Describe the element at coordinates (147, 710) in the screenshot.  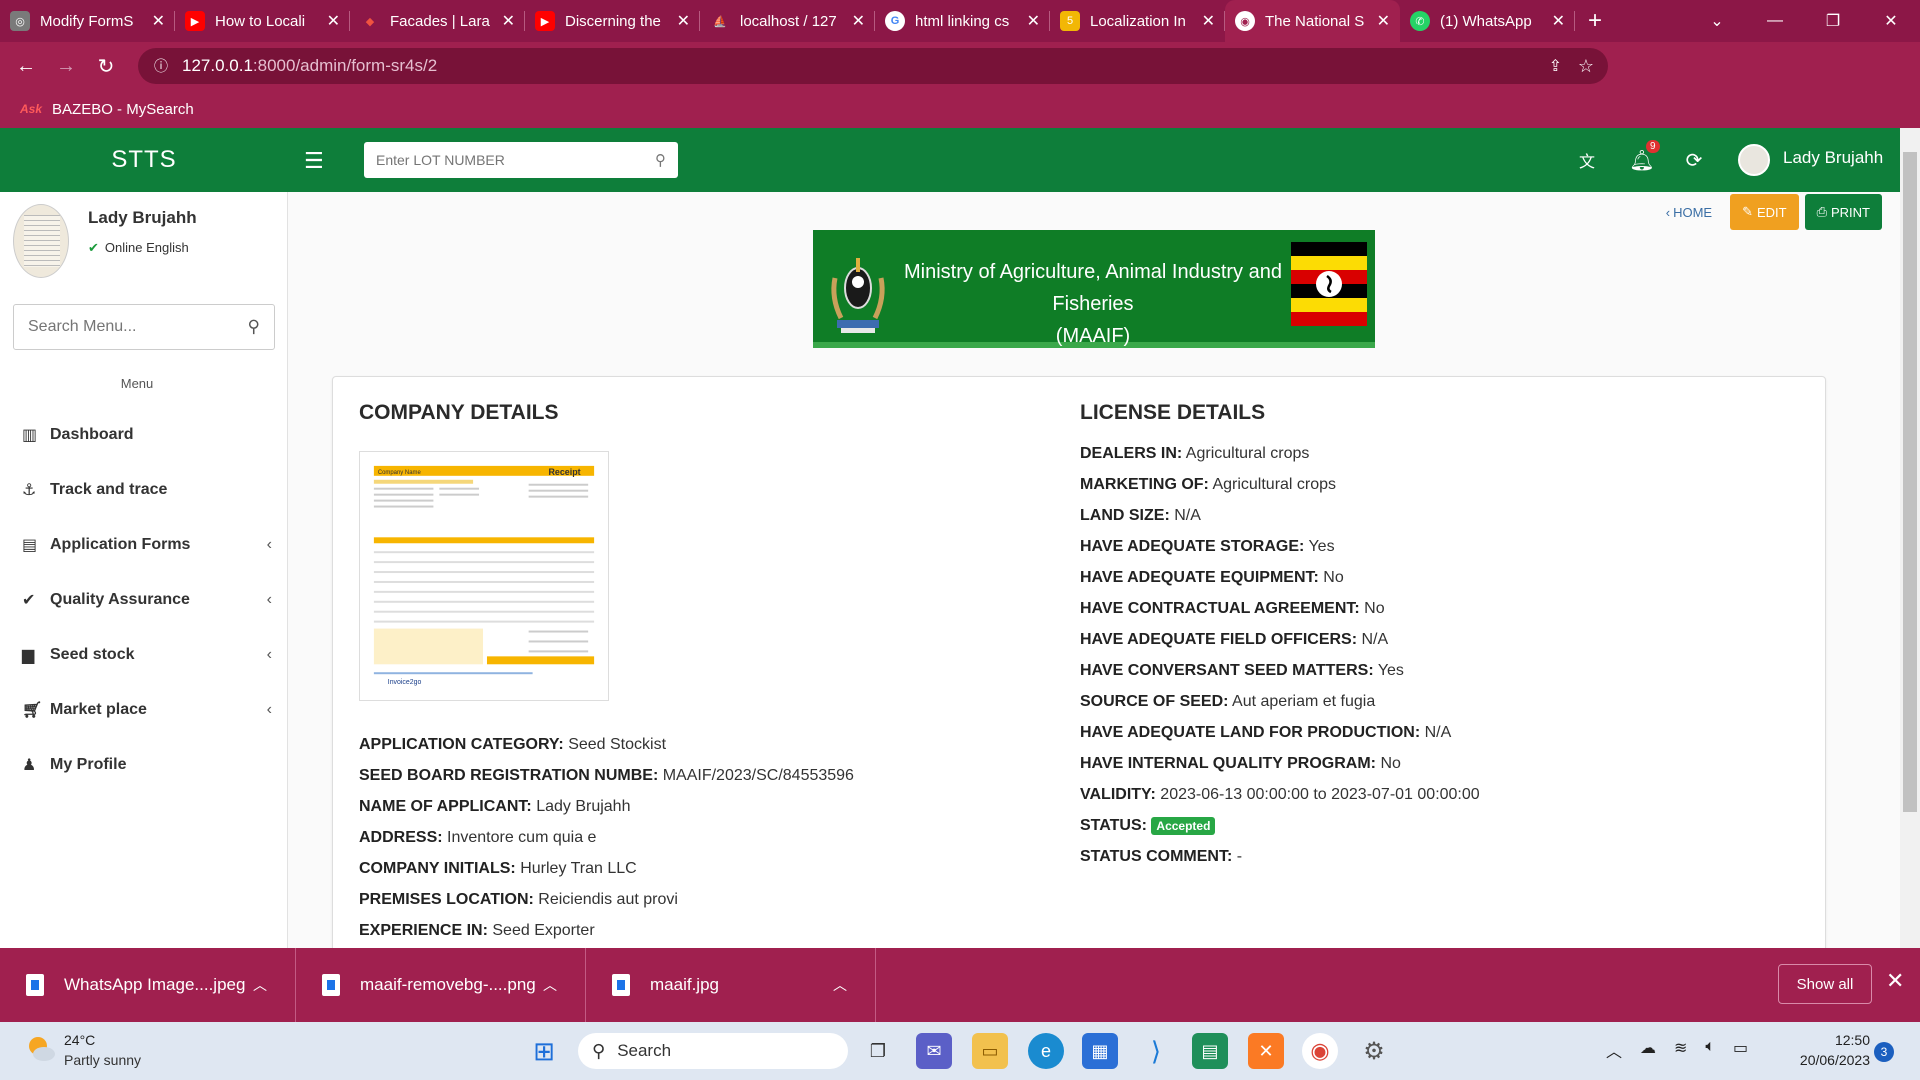
I see `sidebar-item-market-place: 🛒︎ Market place ‹` at that location.